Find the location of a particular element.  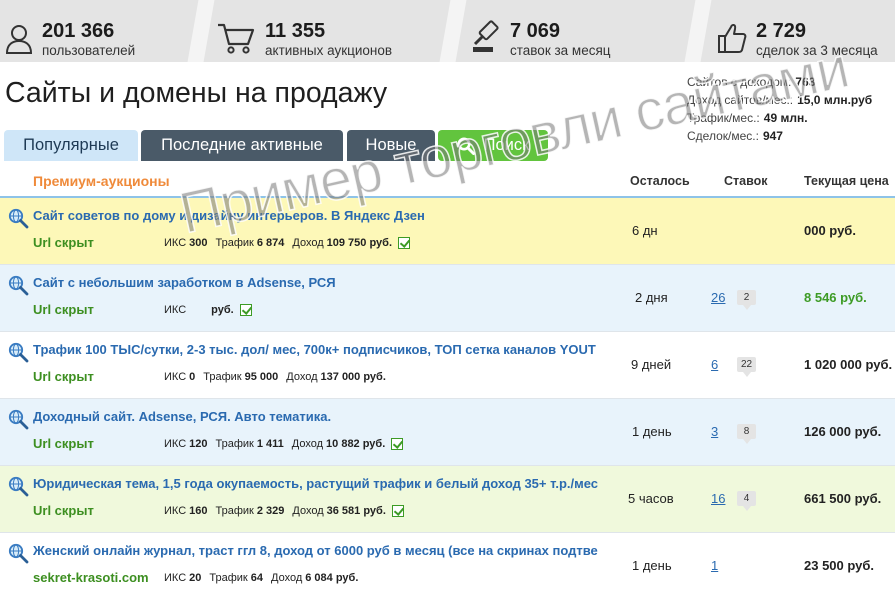

income-value: руб. is located at coordinates (222, 310).